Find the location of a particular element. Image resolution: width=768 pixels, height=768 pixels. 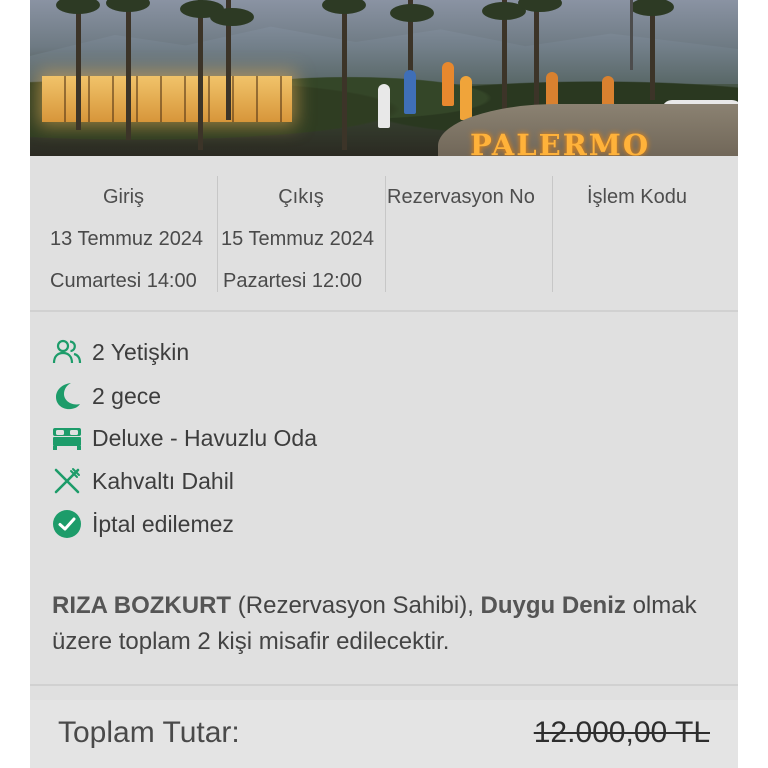

detail-guests: 2 Yetişkin is located at coordinates (120, 352).